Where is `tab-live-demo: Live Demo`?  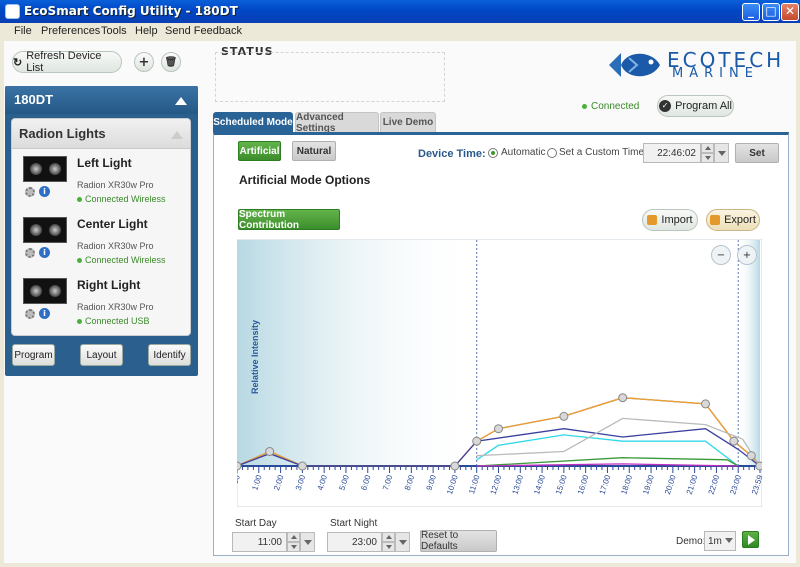
tab-live-demo: Live Demo is located at coordinates (408, 122).